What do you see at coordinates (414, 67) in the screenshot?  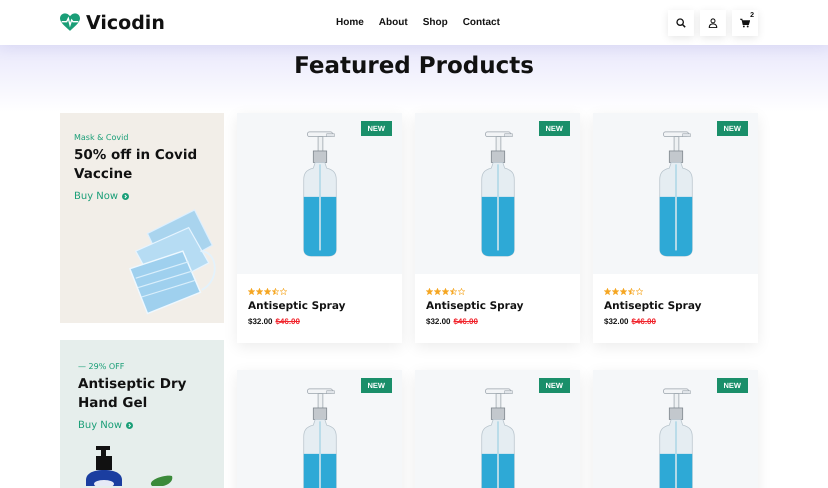 I see `section-title: Featured Products` at bounding box center [414, 67].